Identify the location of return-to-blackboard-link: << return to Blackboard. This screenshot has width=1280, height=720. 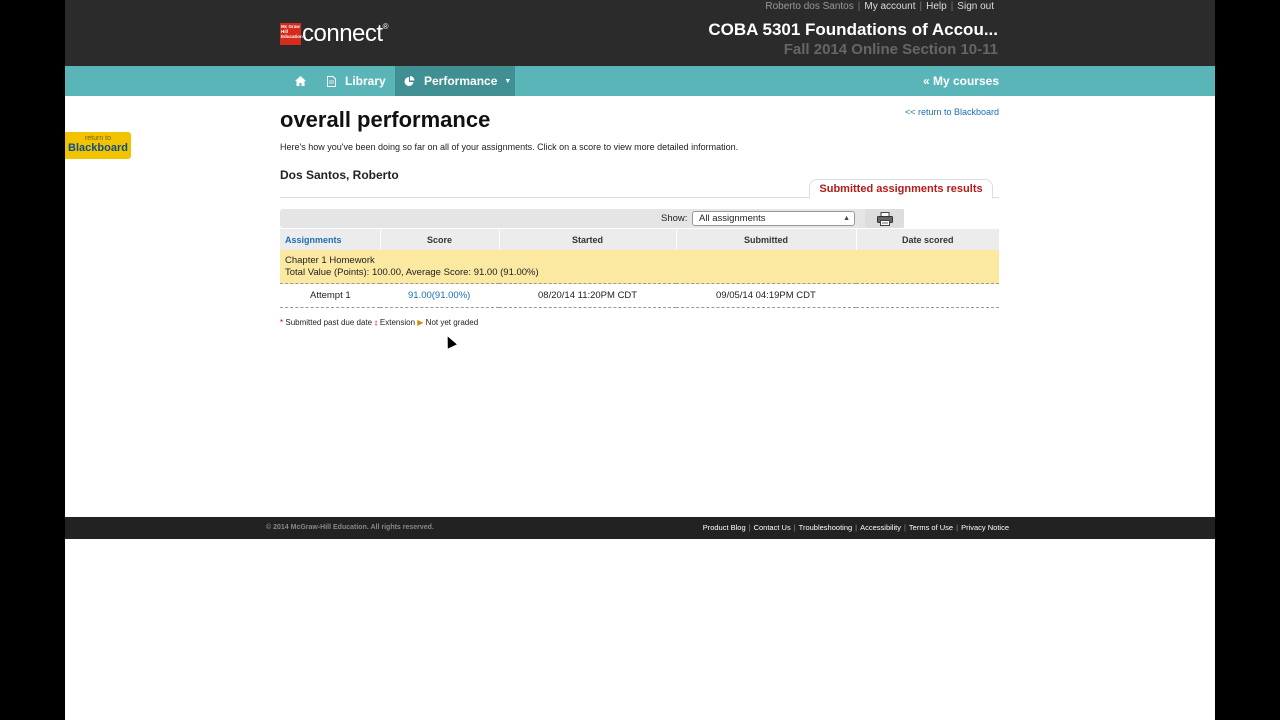
(952, 112).